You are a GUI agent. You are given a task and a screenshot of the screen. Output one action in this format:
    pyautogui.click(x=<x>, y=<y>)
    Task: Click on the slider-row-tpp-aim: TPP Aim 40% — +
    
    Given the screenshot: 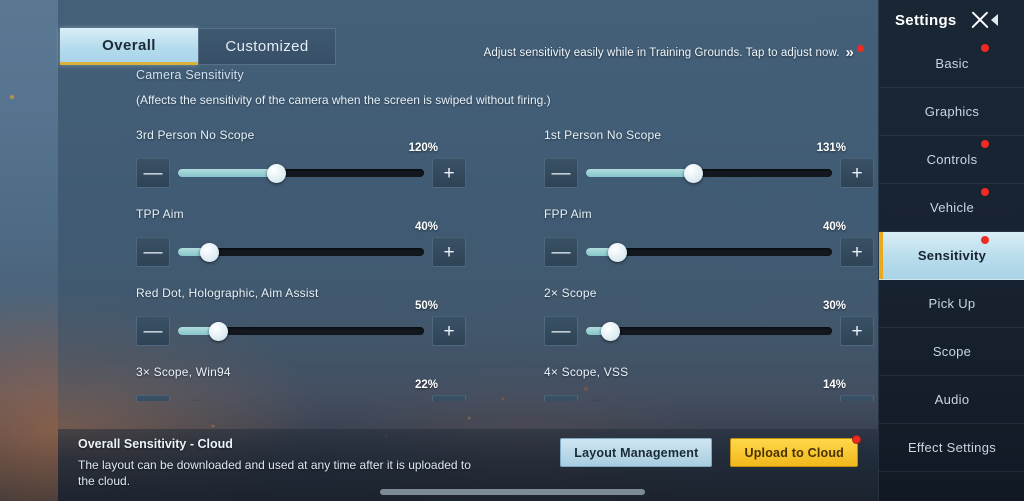 What is the action you would take?
    pyautogui.click(x=301, y=237)
    